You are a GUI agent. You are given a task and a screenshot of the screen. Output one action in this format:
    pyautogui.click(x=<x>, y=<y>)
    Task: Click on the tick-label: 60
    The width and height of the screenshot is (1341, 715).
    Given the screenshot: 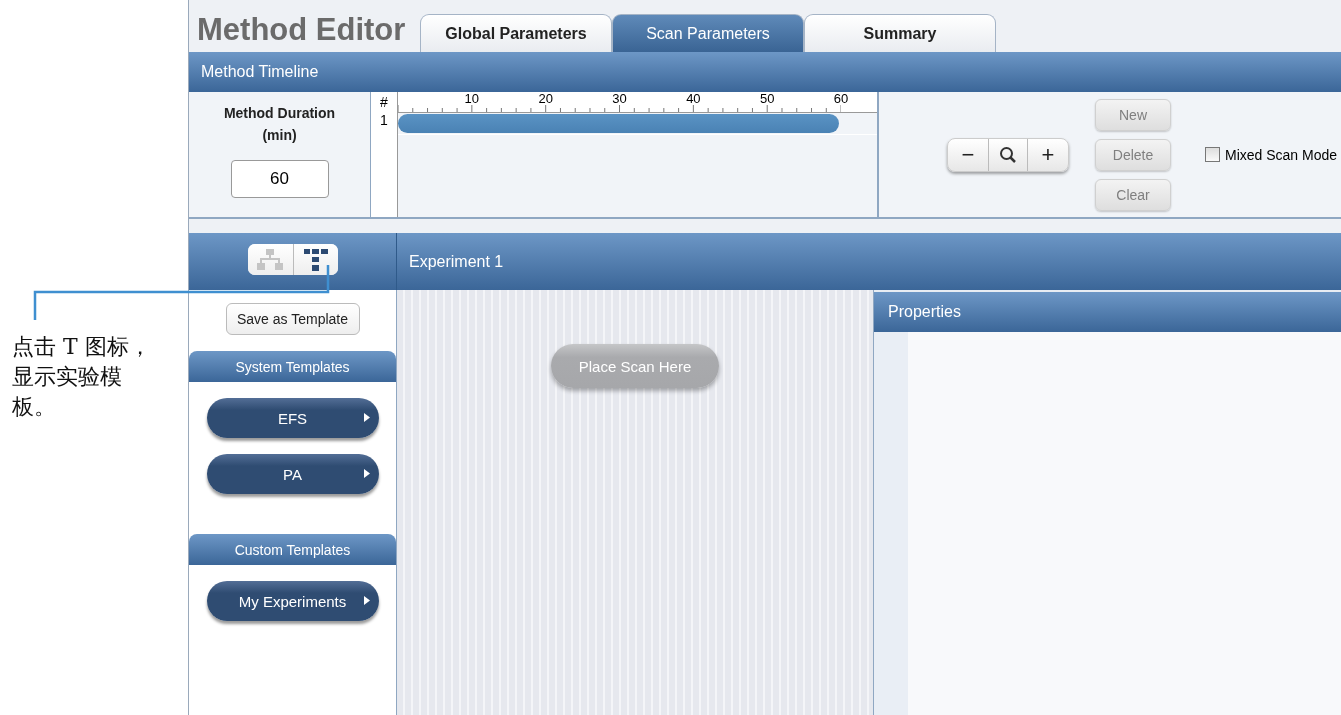 What is the action you would take?
    pyautogui.click(x=841, y=98)
    